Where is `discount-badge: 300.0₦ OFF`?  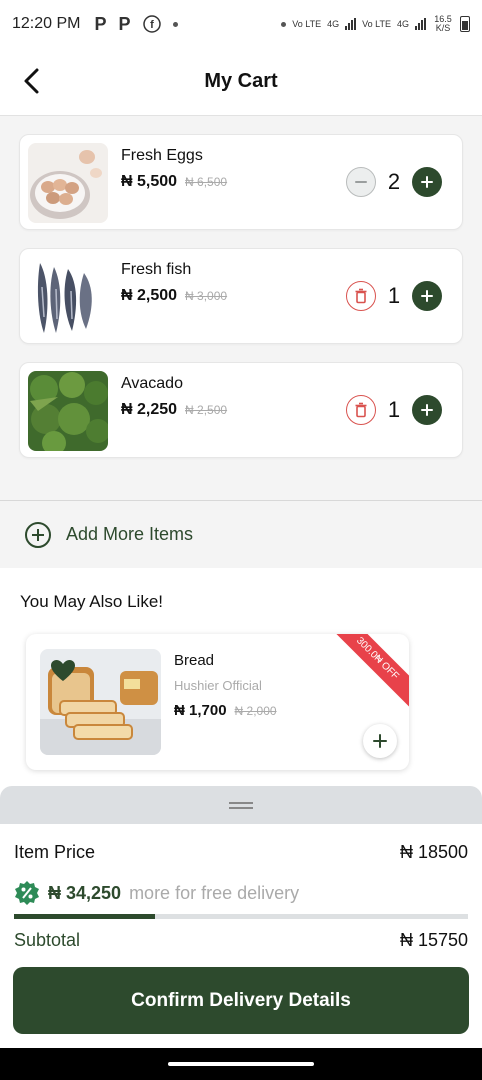 discount-badge: 300.0₦ OFF is located at coordinates (367, 672).